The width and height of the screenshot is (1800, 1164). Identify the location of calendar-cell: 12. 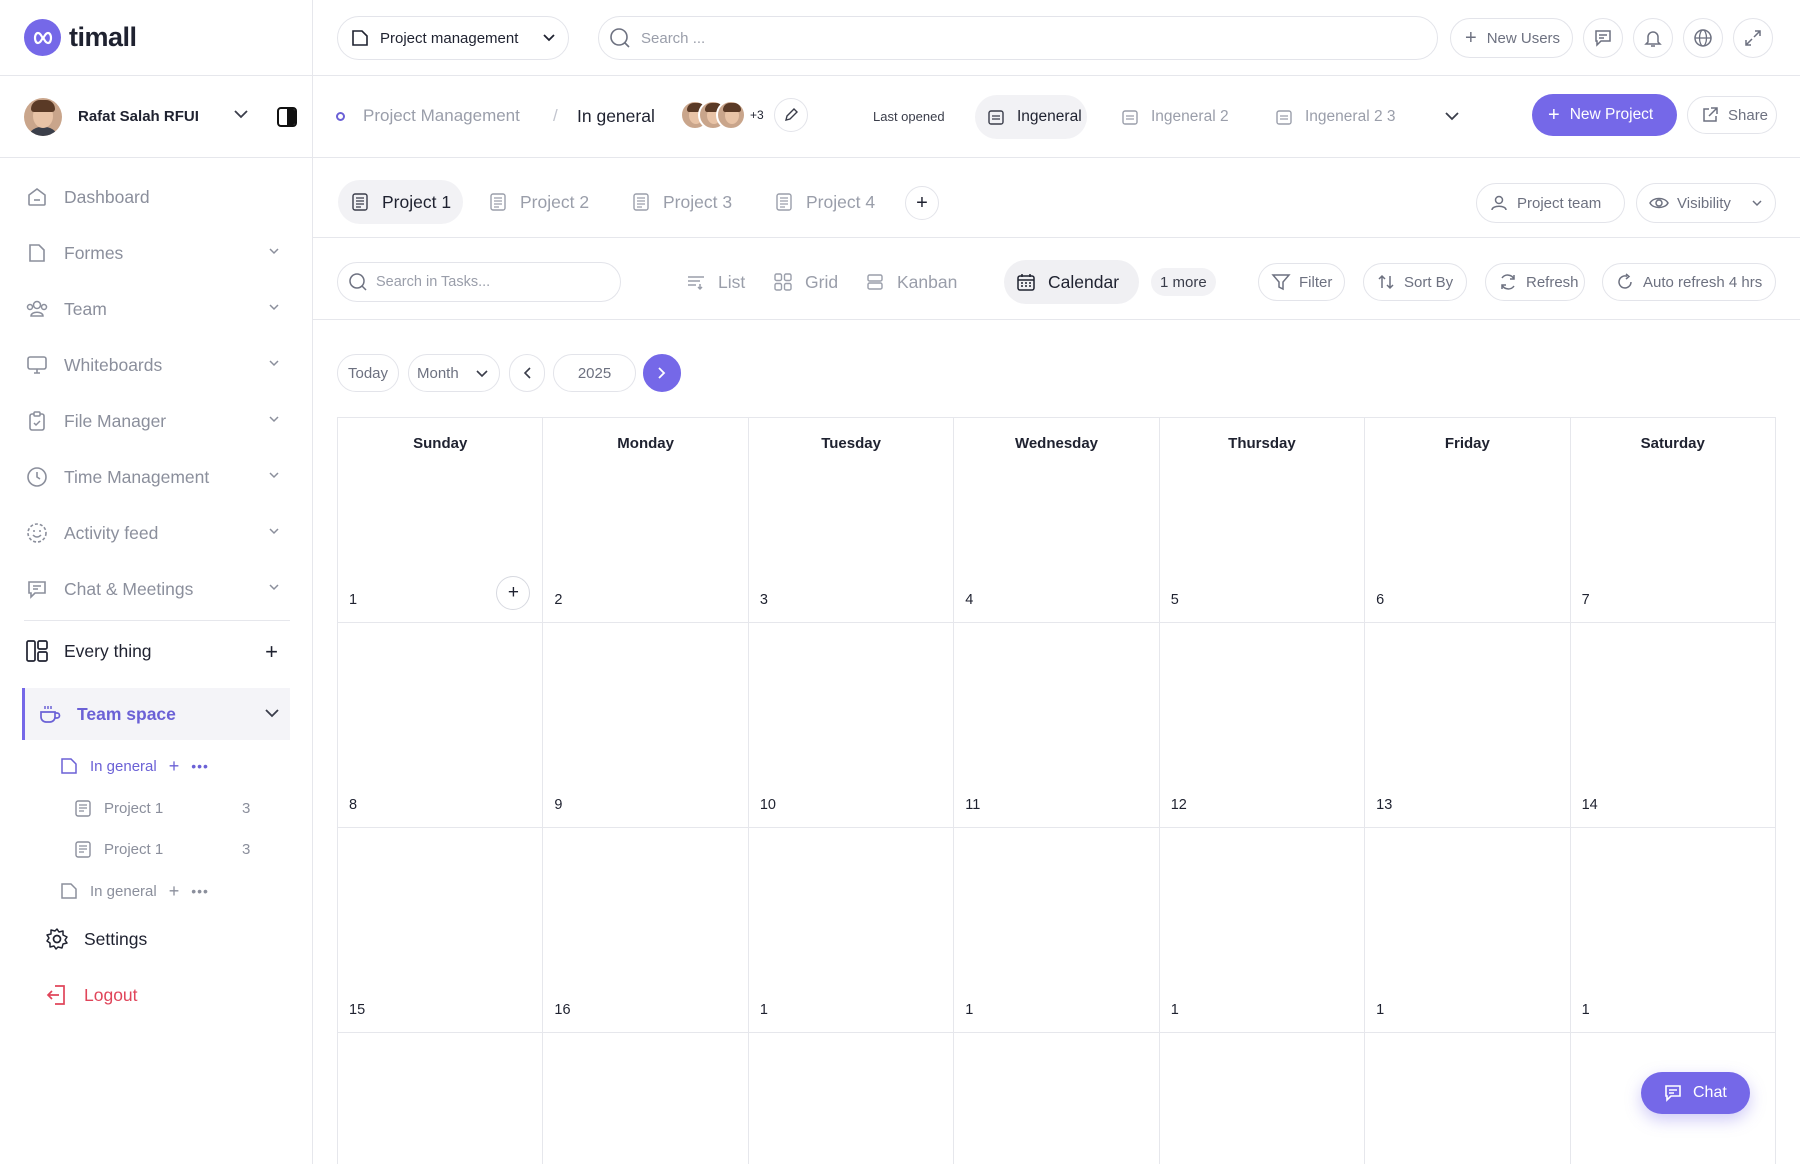
(1262, 725).